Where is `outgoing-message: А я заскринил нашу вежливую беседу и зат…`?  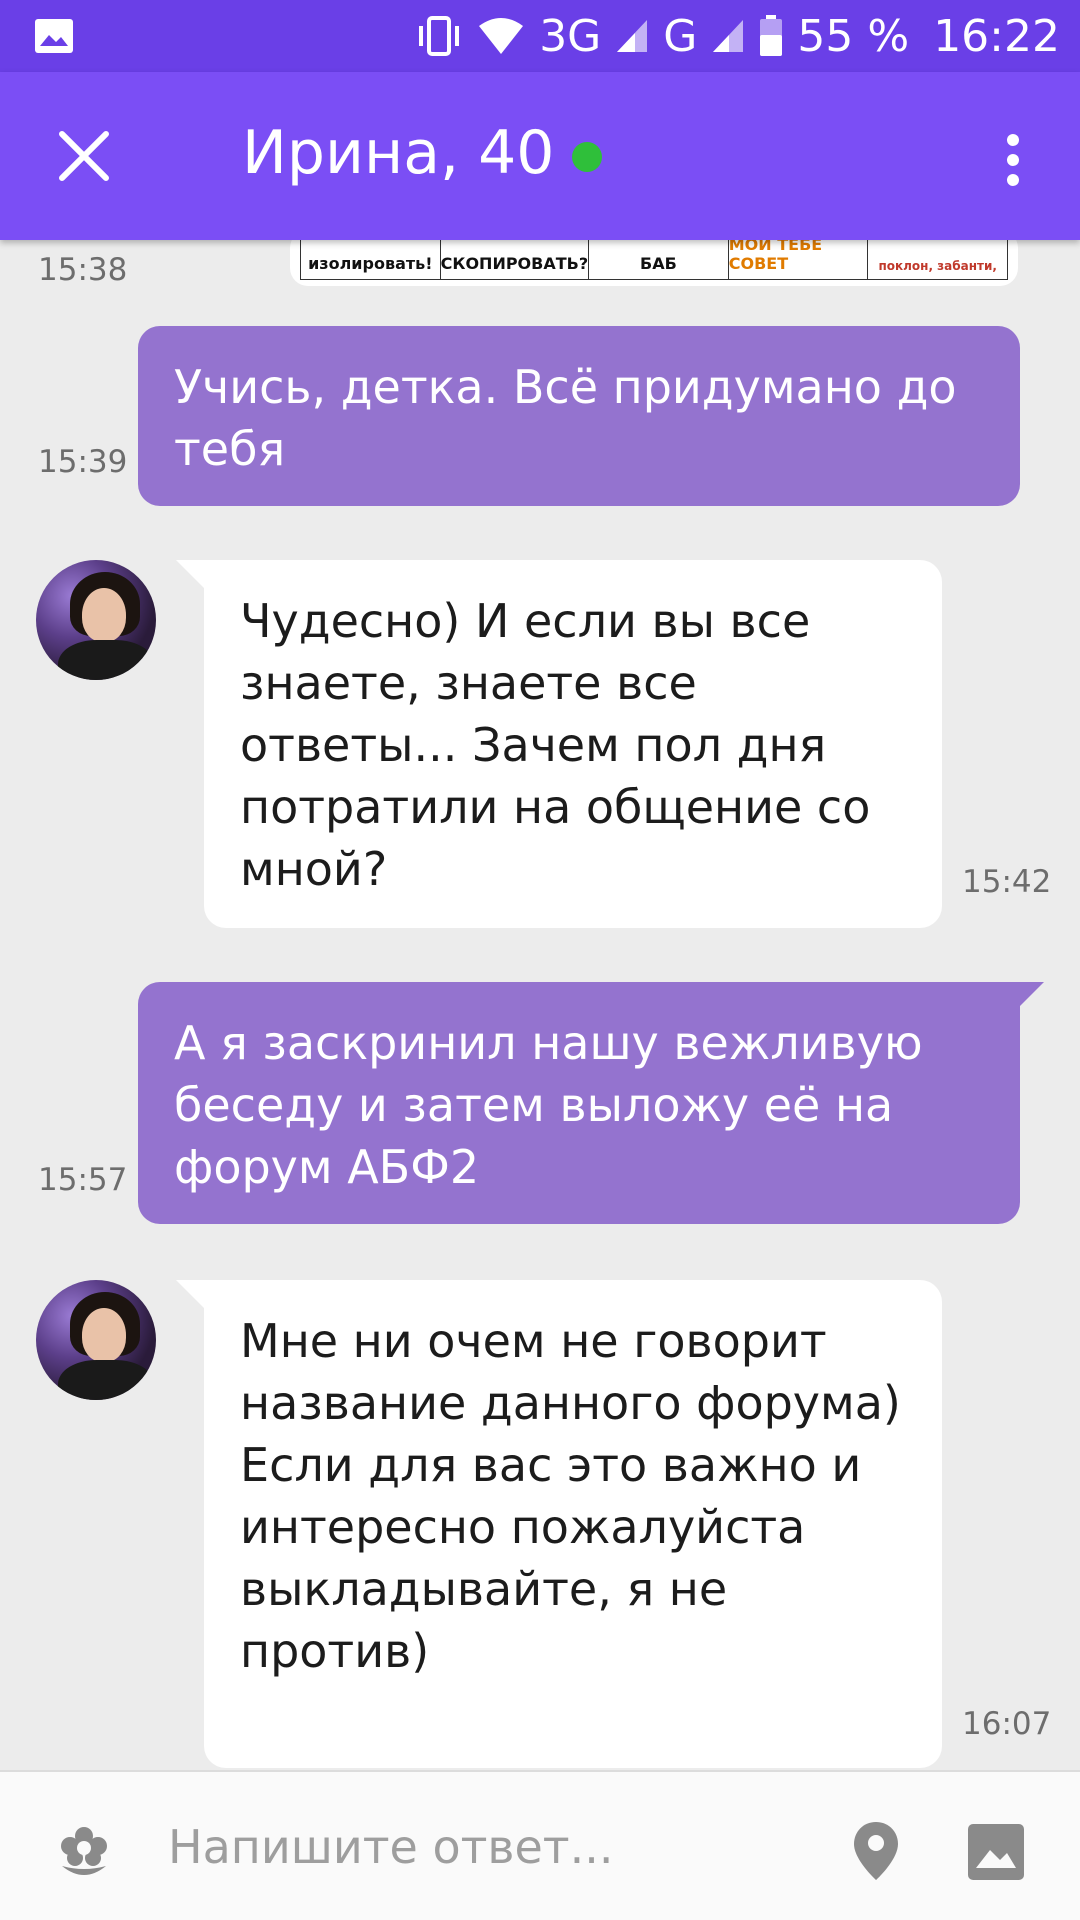 outgoing-message: А я заскринил нашу вежливую беседу и зат… is located at coordinates (579, 1103).